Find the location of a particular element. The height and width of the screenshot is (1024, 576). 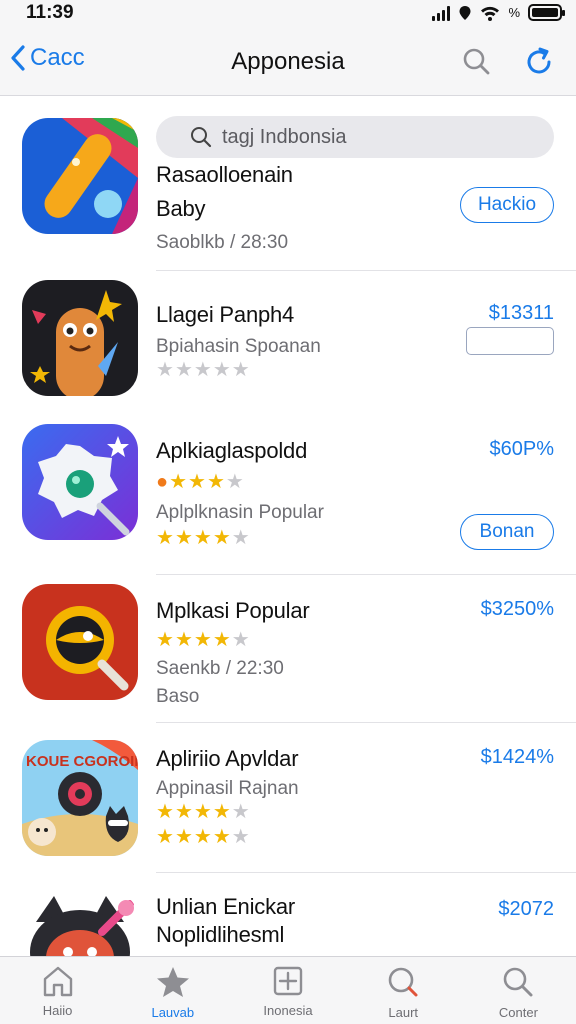

app-extra: Baso is located at coordinates (178, 696).